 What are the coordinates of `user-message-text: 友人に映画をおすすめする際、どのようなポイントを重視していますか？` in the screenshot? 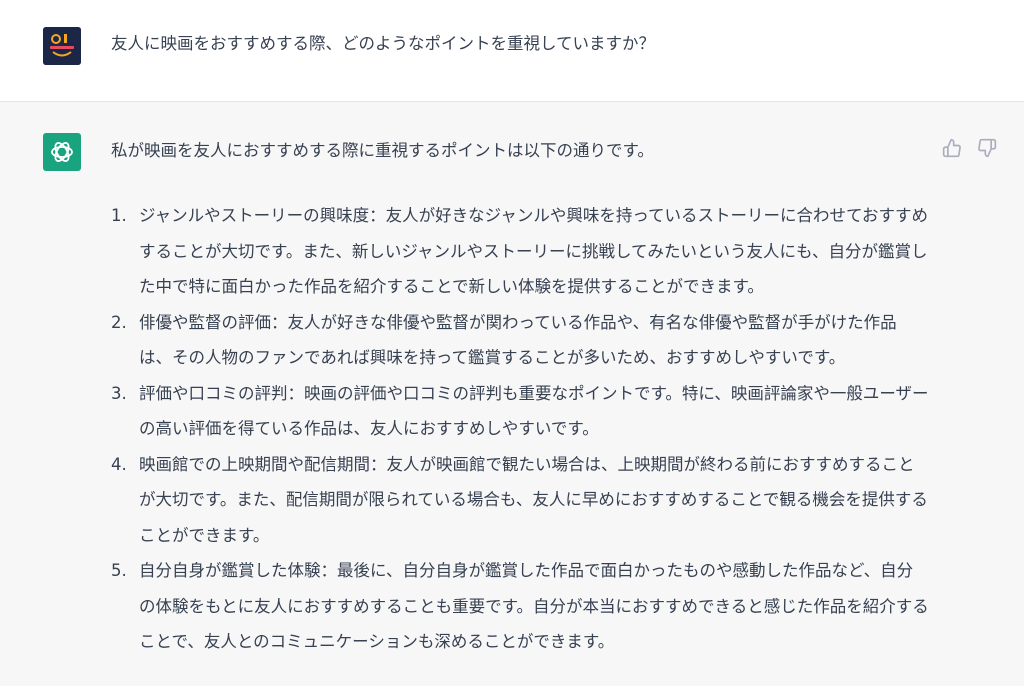 It's located at (383, 43).